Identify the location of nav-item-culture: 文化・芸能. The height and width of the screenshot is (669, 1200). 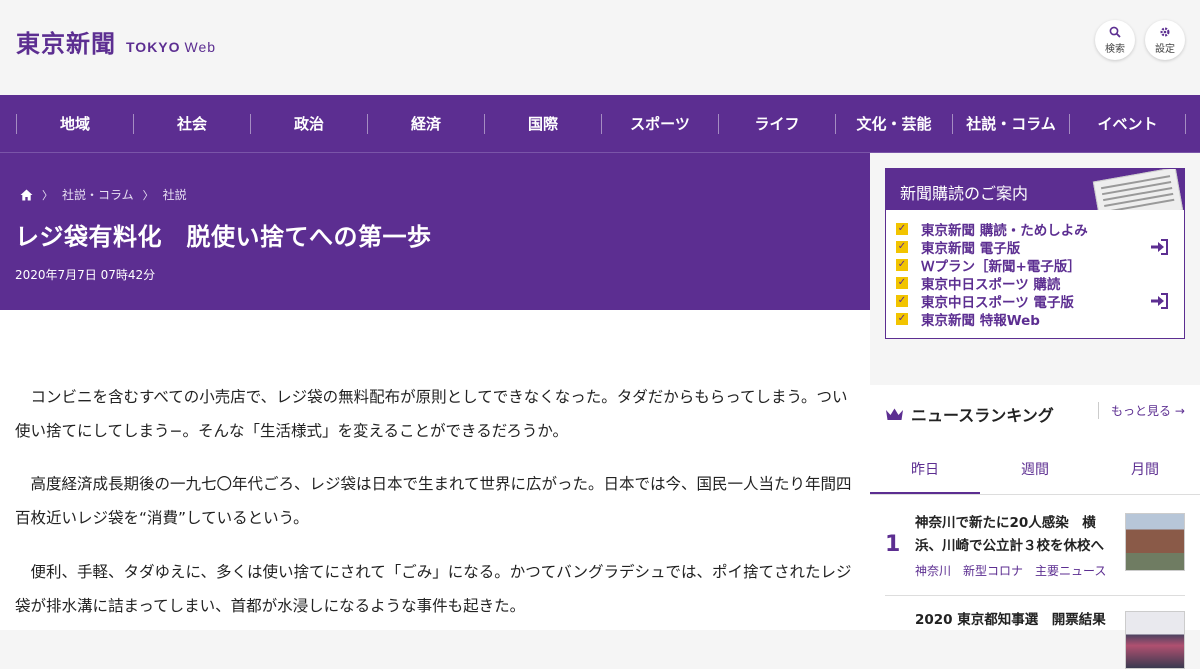
(893, 124).